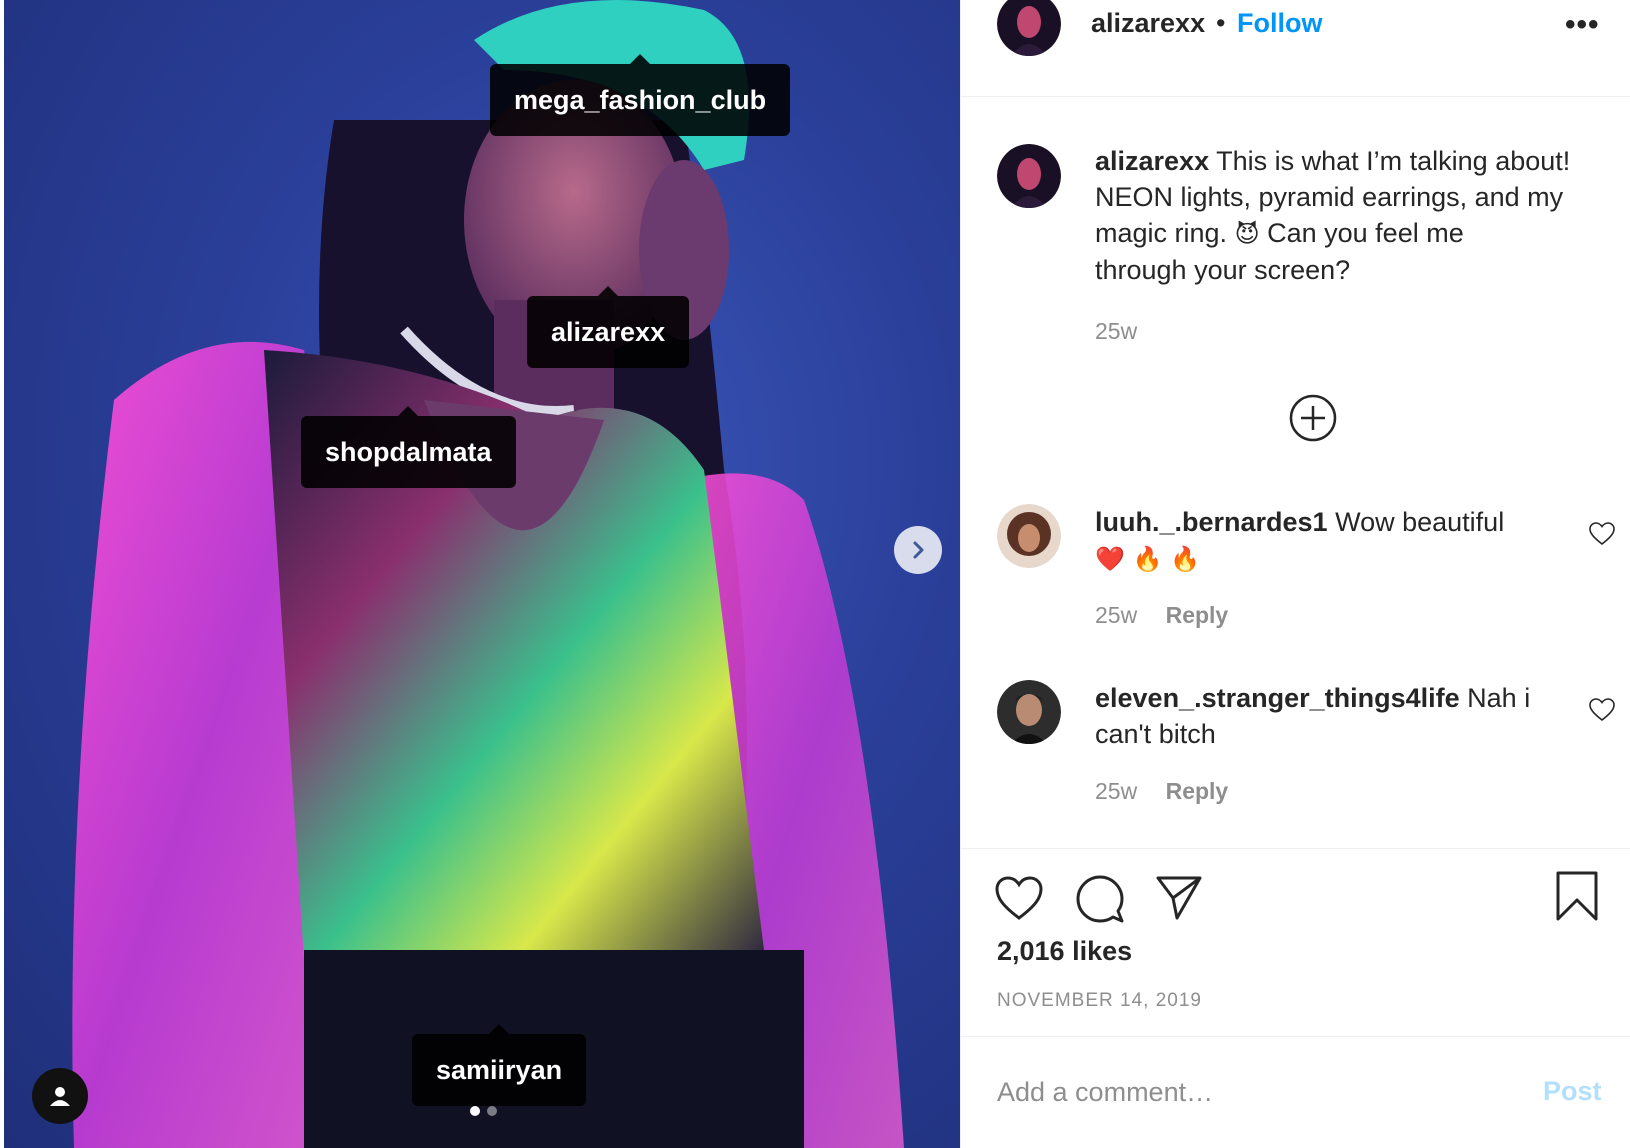 The width and height of the screenshot is (1630, 1148). I want to click on like-heart-icon, so click(1019, 899).